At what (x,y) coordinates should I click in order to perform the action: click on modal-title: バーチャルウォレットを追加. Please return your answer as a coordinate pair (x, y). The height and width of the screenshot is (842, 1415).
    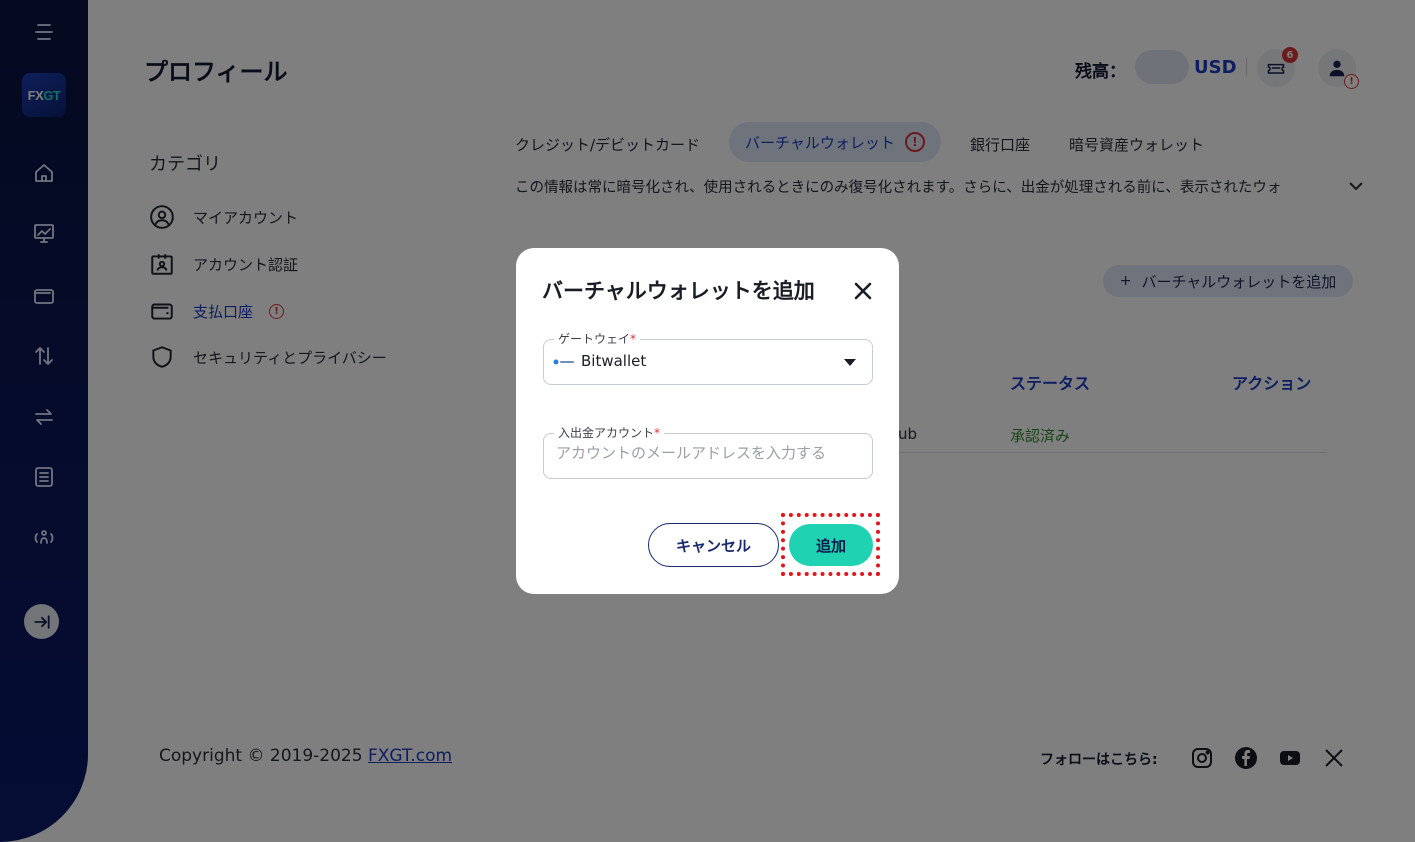
    Looking at the image, I should click on (678, 291).